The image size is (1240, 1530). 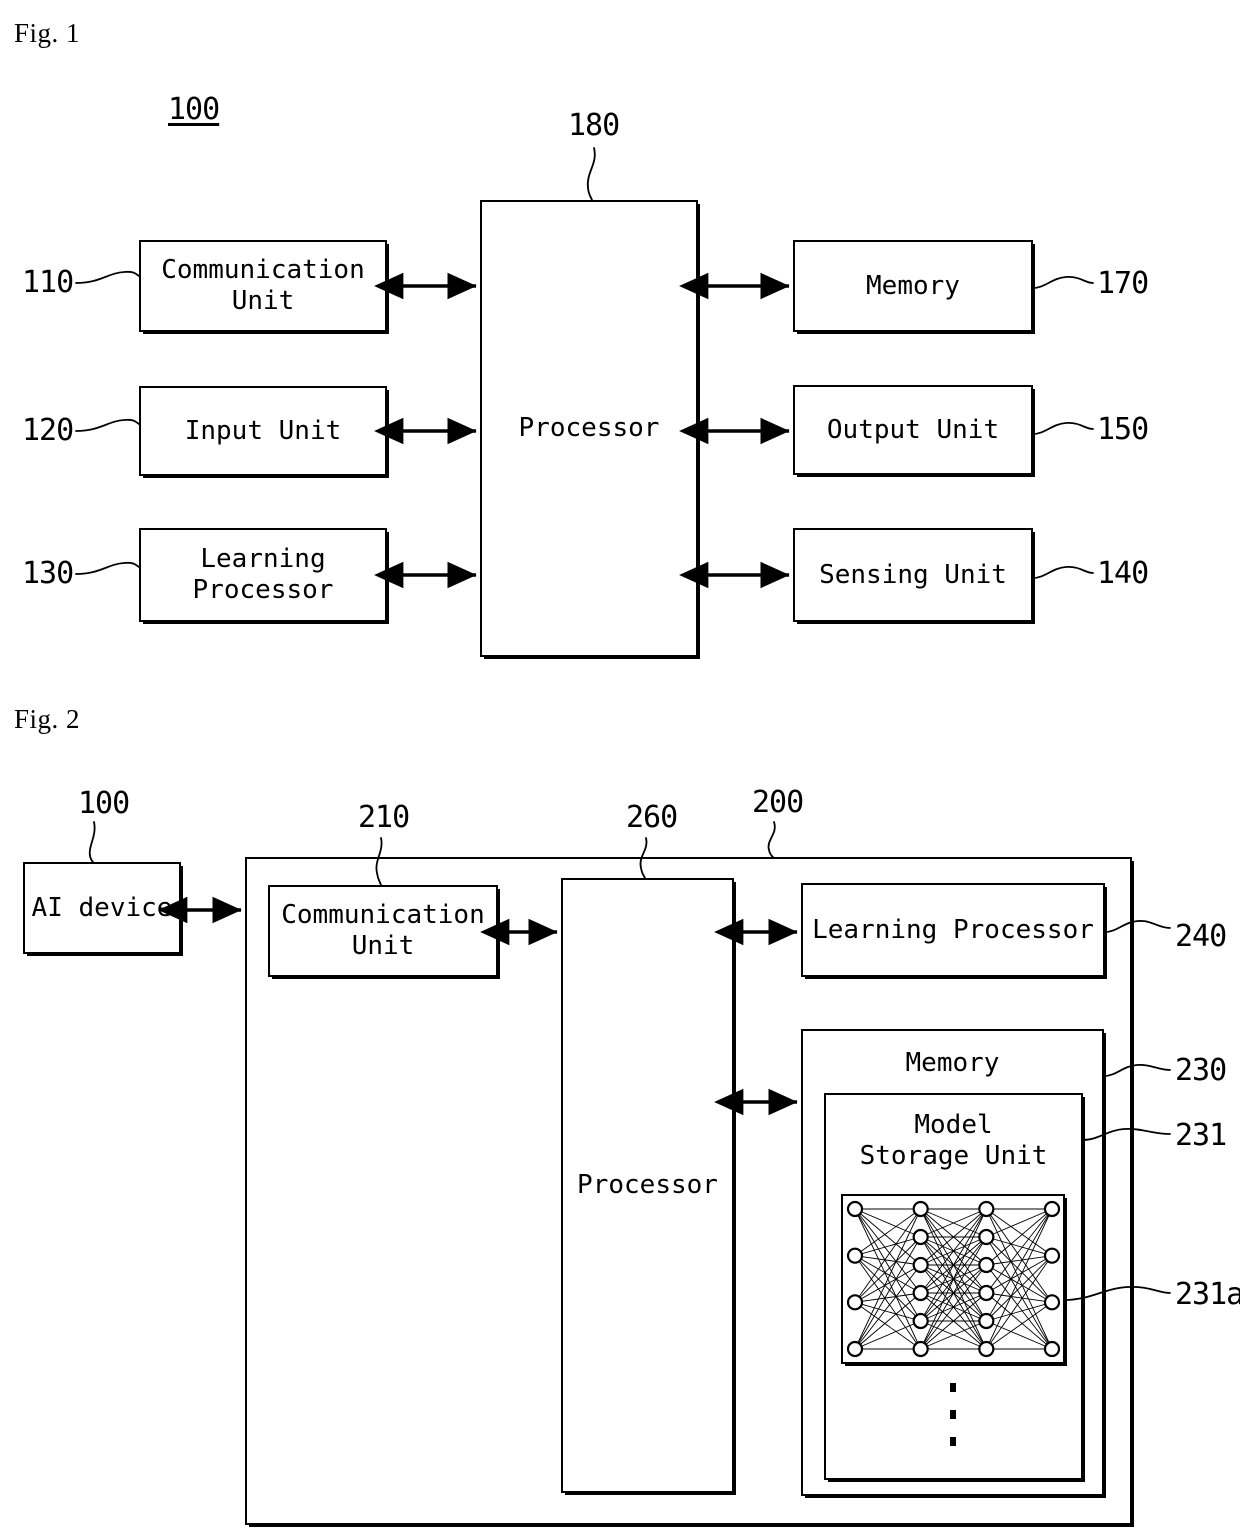 I want to click on fig2-ref-210: 210, so click(x=384, y=817).